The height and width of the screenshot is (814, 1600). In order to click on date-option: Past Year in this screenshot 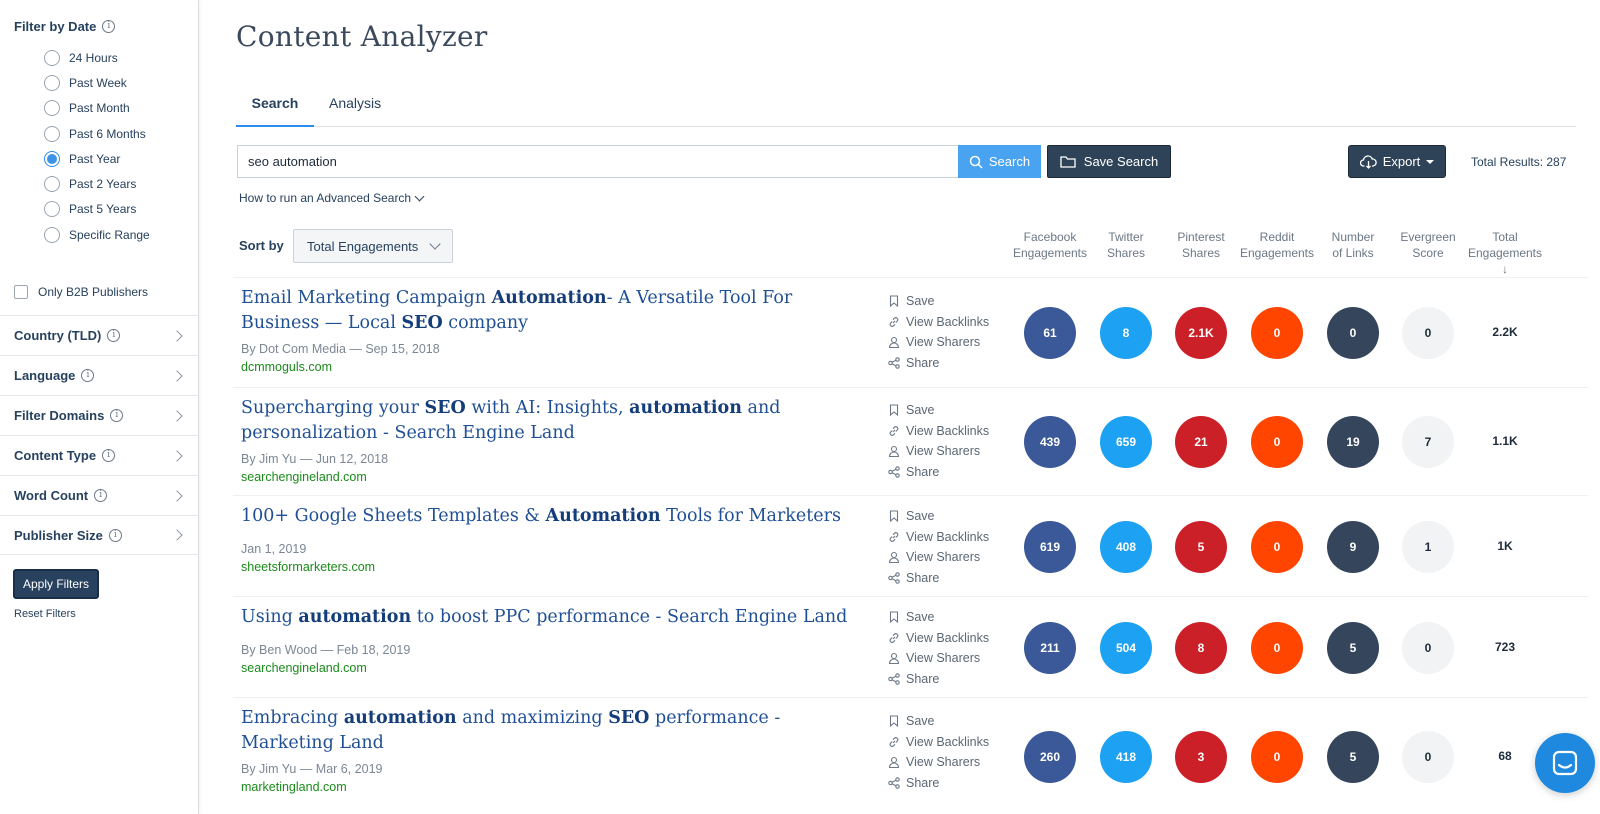, I will do `click(97, 158)`.